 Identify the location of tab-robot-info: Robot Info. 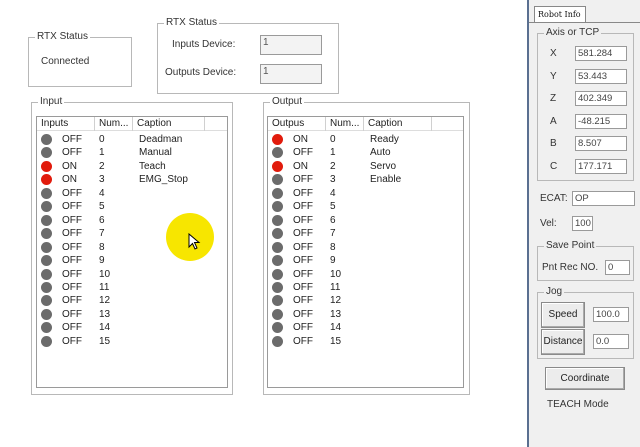
(560, 14).